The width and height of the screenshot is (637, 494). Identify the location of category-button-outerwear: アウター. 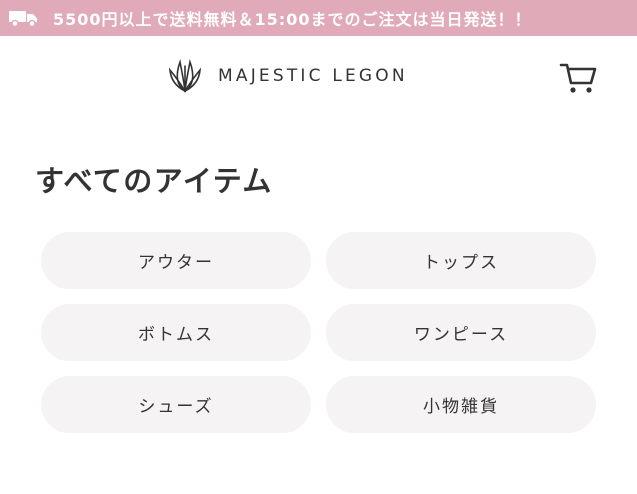
(176, 260).